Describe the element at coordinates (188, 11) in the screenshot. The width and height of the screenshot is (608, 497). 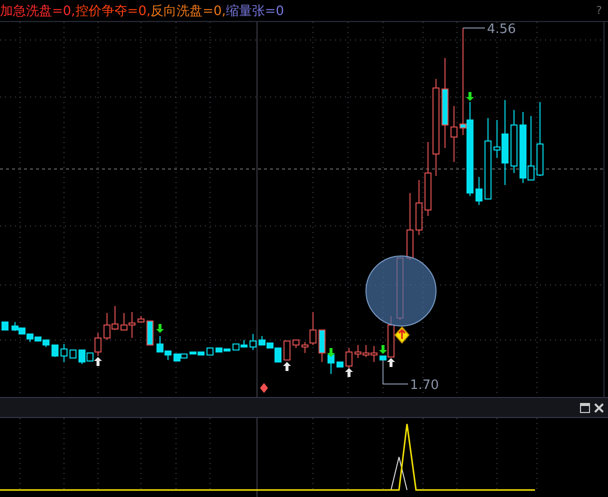
I see `indicator-legend: 反向洗盘=0,` at that location.